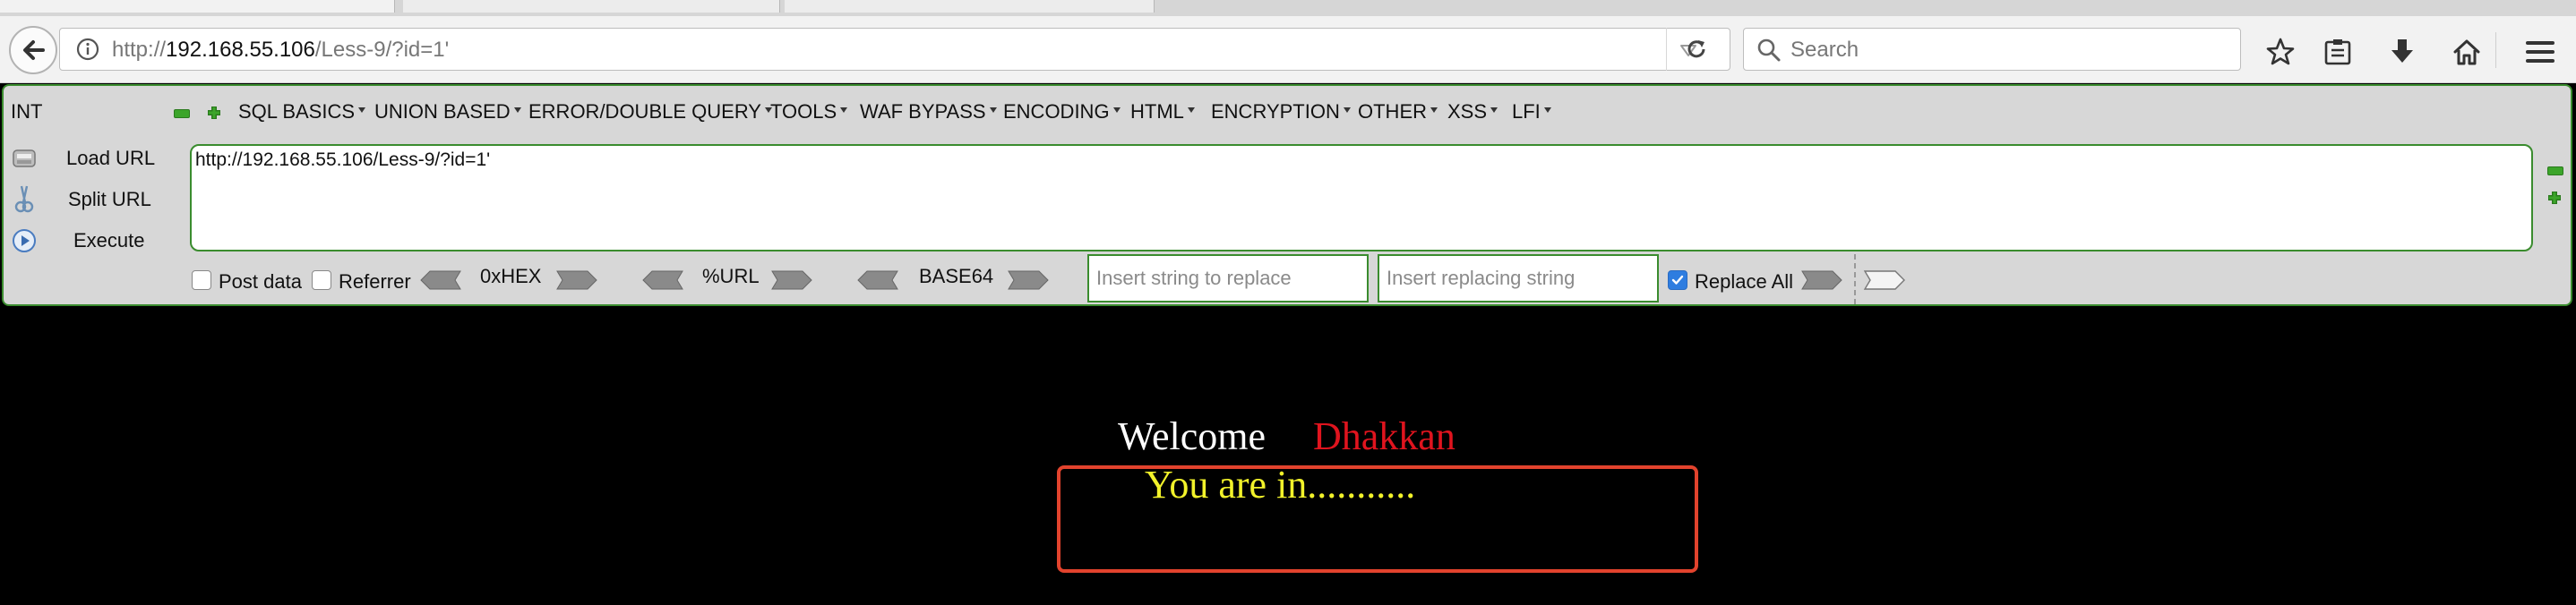 The height and width of the screenshot is (605, 2576). What do you see at coordinates (87, 49) in the screenshot?
I see `info-icon` at bounding box center [87, 49].